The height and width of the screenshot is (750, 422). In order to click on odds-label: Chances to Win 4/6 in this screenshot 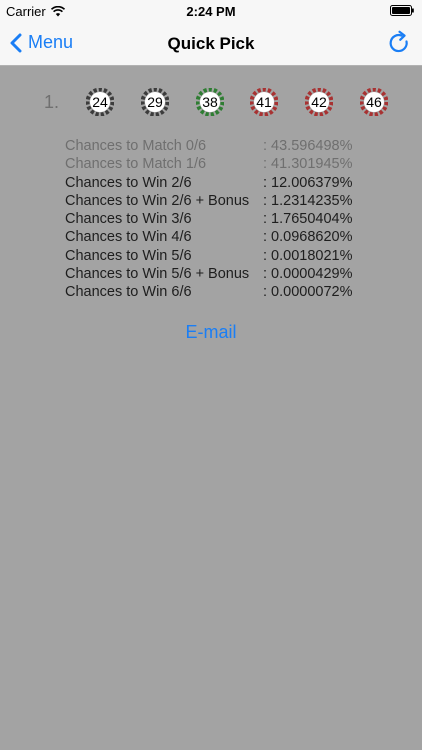, I will do `click(128, 237)`.